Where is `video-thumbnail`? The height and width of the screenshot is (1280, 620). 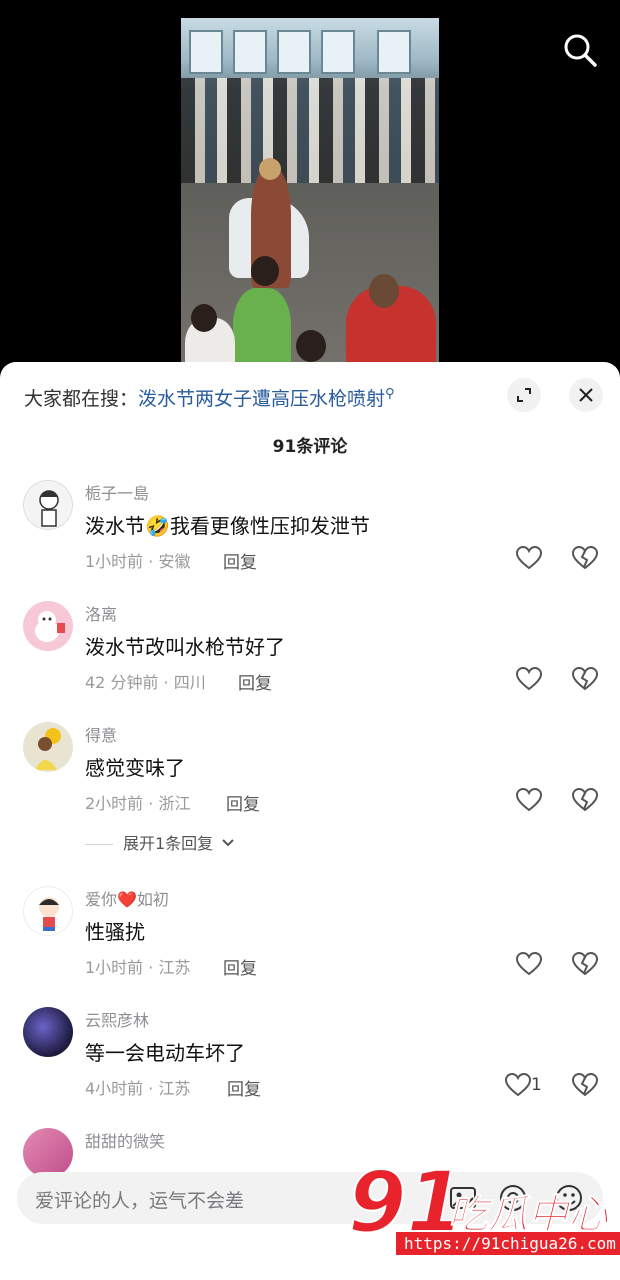
video-thumbnail is located at coordinates (310, 199).